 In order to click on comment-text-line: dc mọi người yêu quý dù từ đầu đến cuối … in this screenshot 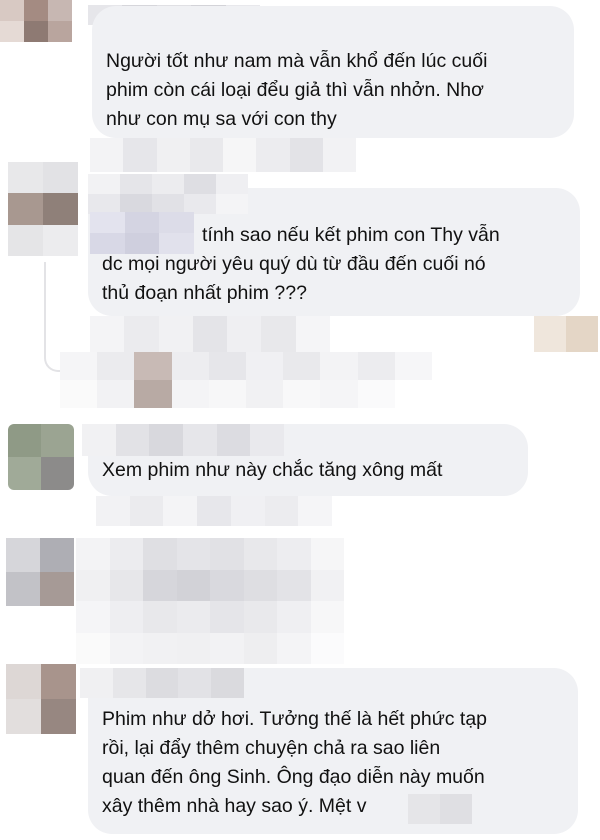, I will do `click(294, 264)`.